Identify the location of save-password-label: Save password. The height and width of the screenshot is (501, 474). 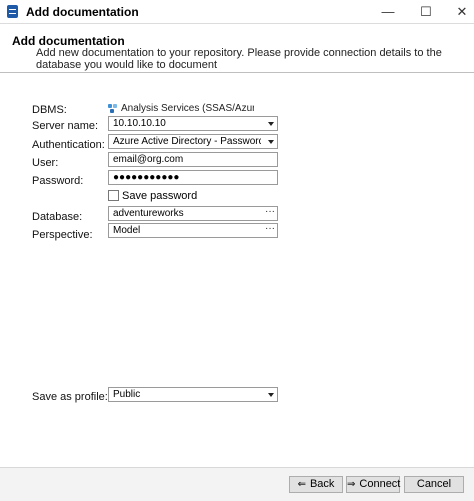
(159, 196).